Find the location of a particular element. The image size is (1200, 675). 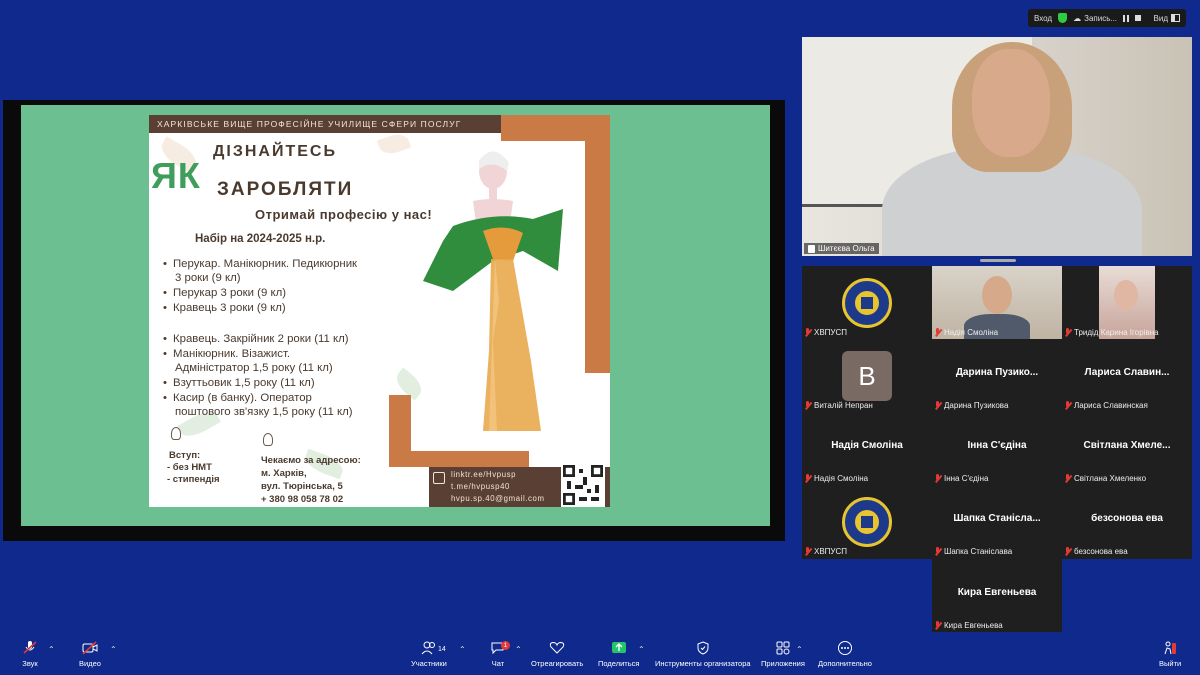

participant-label: Дарина Пузикова is located at coordinates (971, 405).